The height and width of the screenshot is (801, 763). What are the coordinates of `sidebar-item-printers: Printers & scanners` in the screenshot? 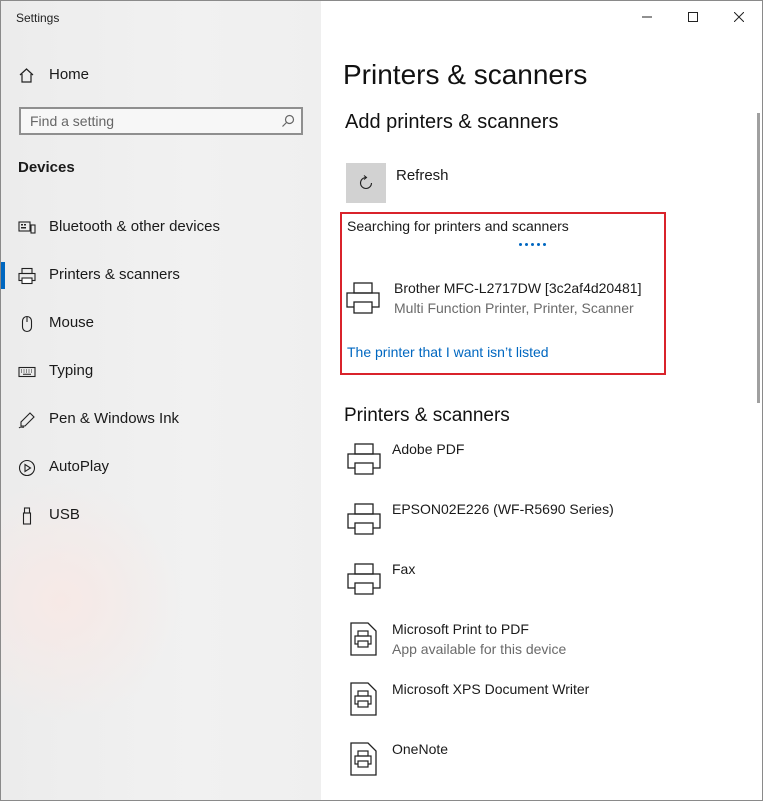 It's located at (161, 281).